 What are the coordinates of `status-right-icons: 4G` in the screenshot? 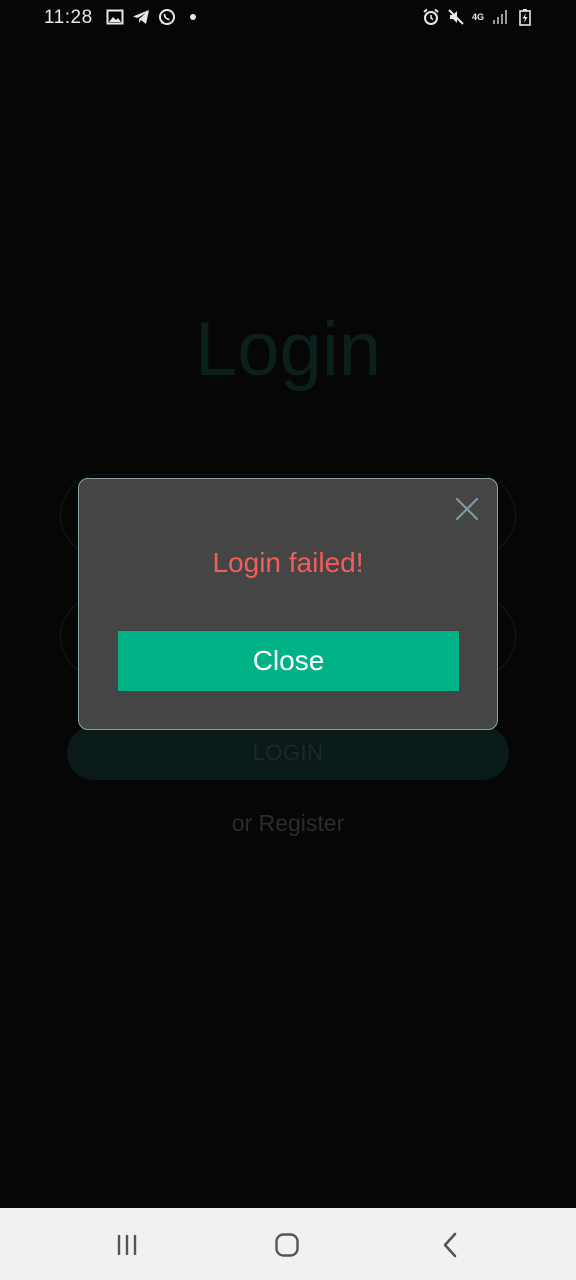 It's located at (478, 17).